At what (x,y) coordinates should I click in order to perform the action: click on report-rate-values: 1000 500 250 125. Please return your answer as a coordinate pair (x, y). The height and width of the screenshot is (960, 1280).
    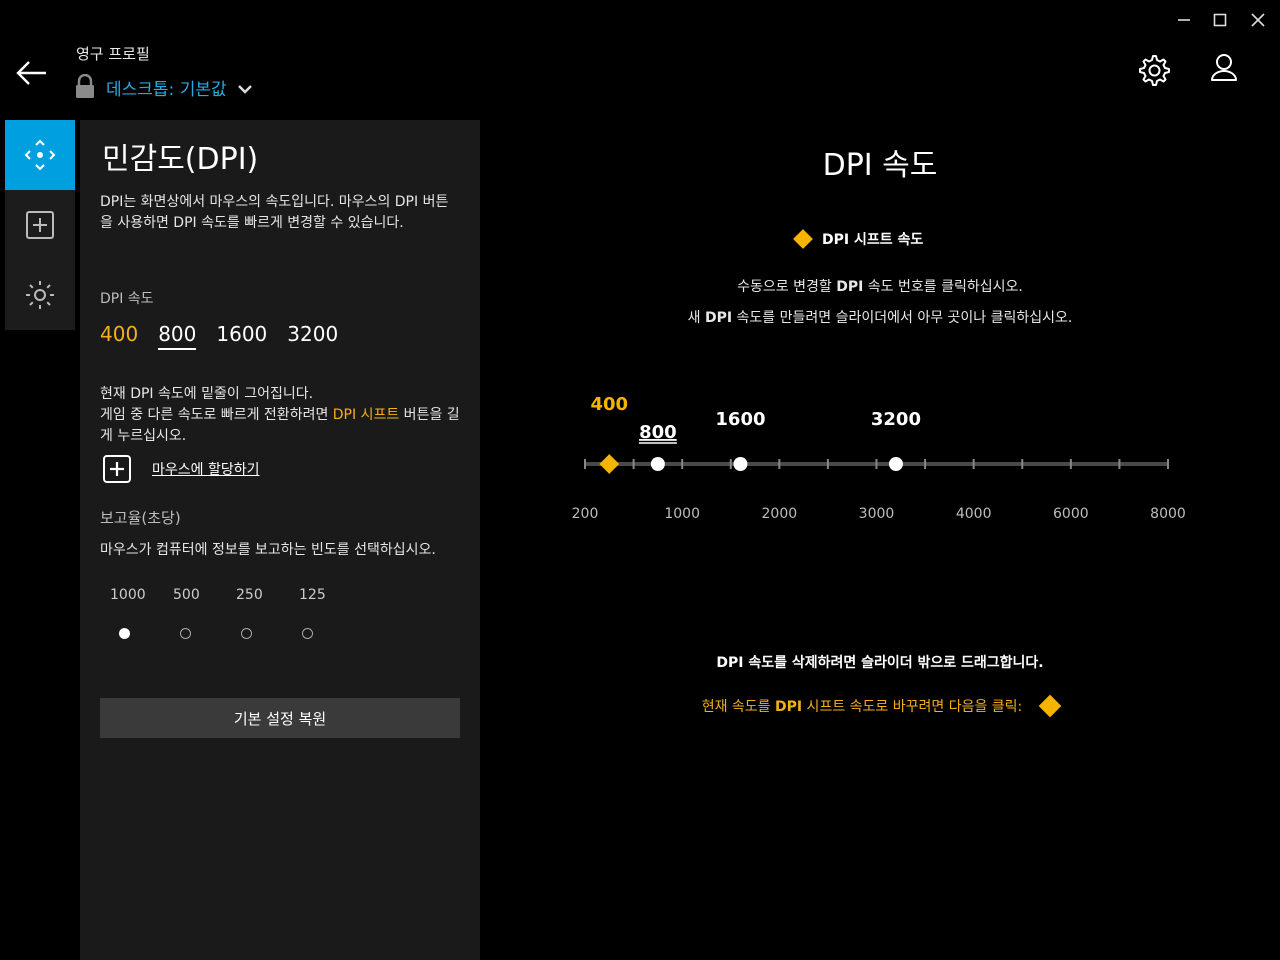
    Looking at the image, I should click on (236, 595).